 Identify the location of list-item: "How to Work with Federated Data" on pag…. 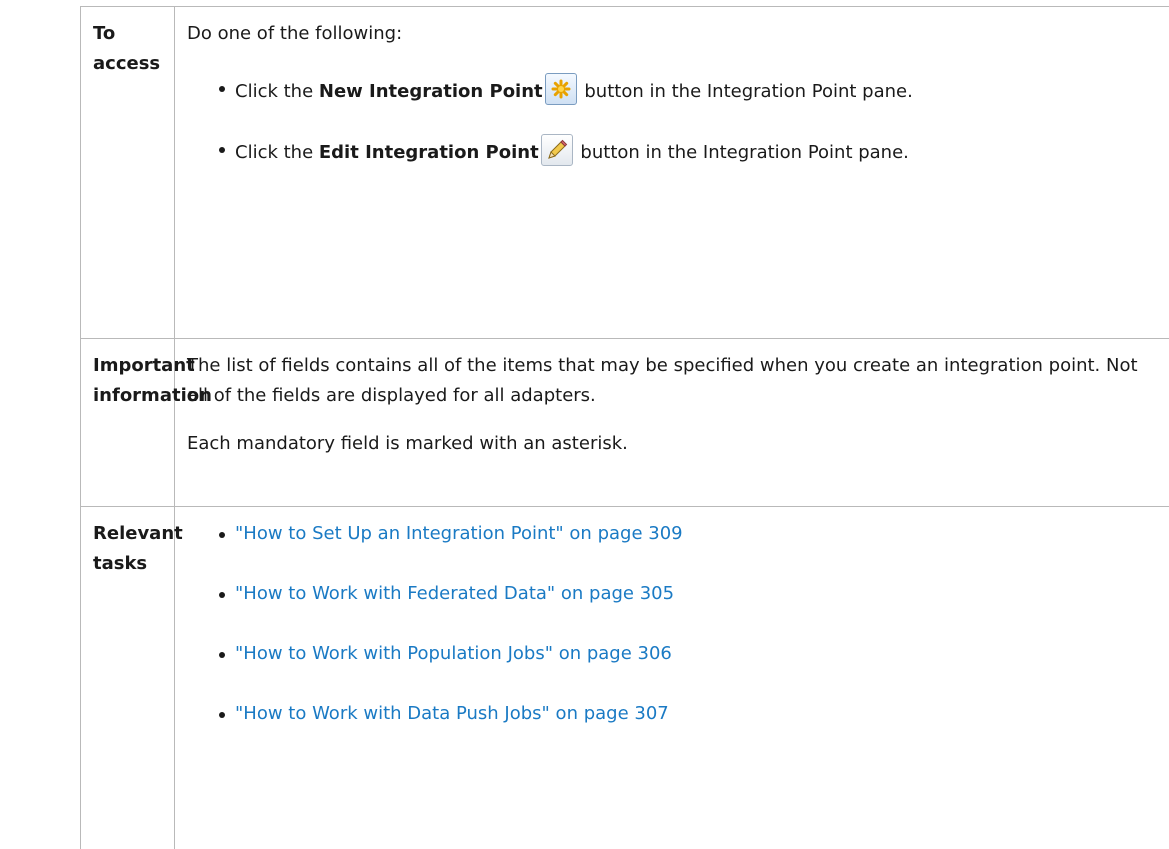
(673, 594).